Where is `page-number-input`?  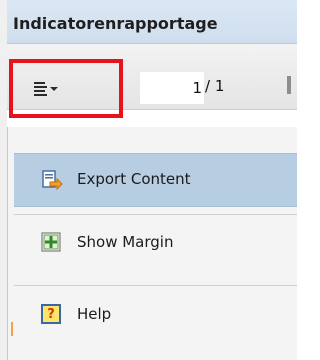
page-number-input is located at coordinates (172, 88).